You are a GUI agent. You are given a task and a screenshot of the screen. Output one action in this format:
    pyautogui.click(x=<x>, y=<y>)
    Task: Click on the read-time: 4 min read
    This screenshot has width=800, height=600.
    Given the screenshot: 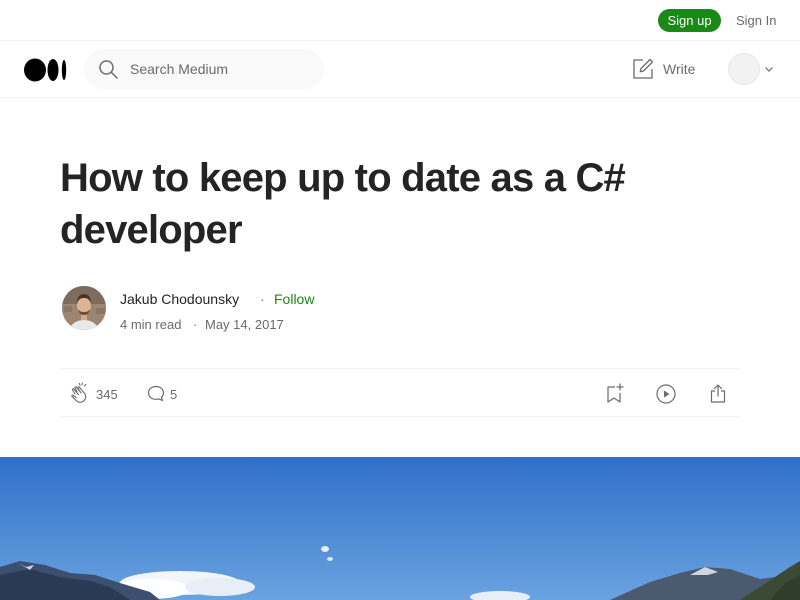 What is the action you would take?
    pyautogui.click(x=151, y=324)
    